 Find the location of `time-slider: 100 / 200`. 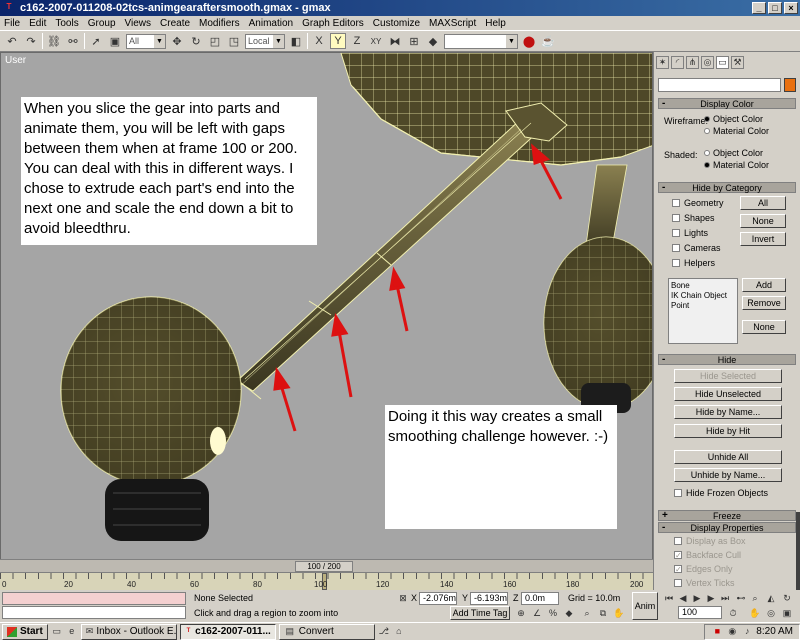

time-slider: 100 / 200 is located at coordinates (326, 565).